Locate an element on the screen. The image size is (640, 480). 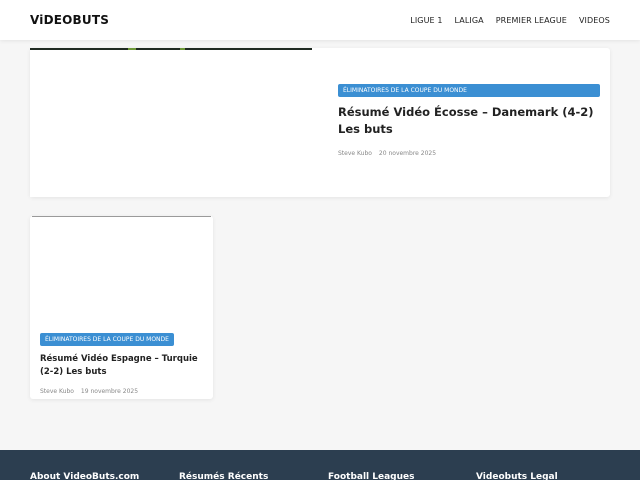
nav-item-ligue-1: LIGUE 1 is located at coordinates (426, 20).